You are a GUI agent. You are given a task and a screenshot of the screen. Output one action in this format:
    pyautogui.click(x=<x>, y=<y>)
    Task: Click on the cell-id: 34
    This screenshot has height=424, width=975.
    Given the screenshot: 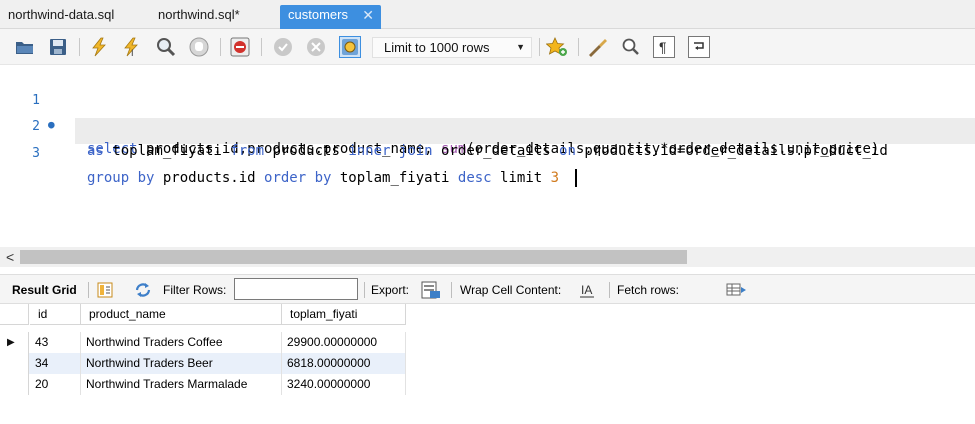 What is the action you would take?
    pyautogui.click(x=55, y=363)
    